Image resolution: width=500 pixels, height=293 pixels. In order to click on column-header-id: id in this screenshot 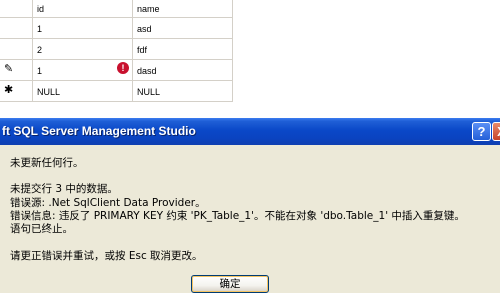, I will do `click(40, 9)`.